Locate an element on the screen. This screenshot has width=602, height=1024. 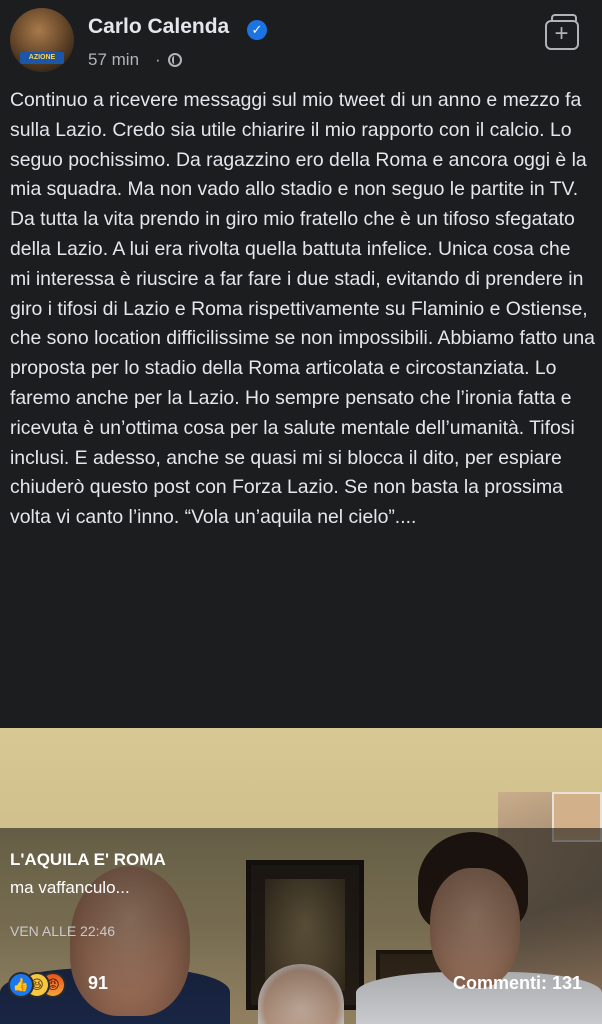
author-avatar: AZIONE is located at coordinates (42, 40).